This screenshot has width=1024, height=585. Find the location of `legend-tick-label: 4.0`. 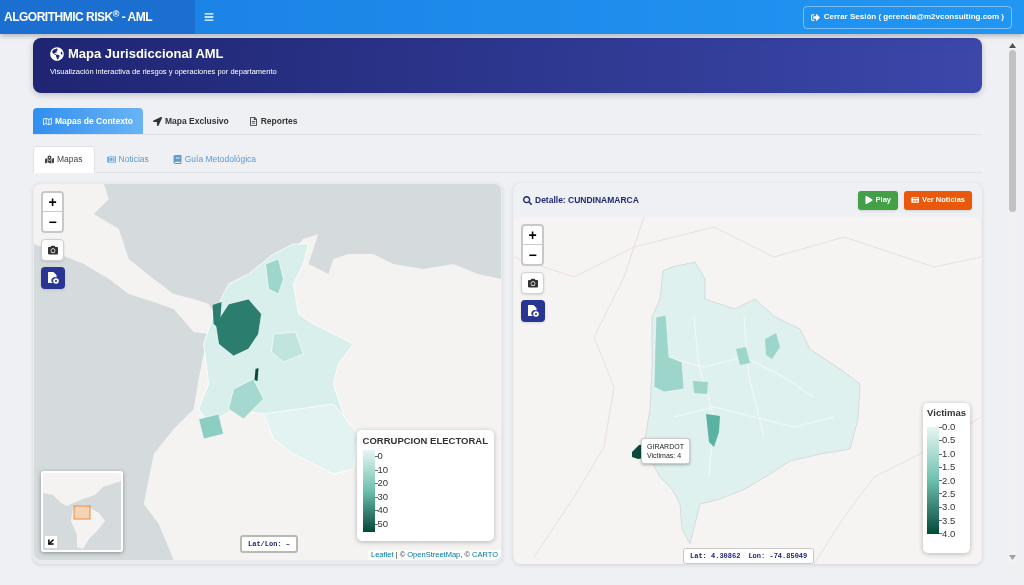

legend-tick-label: 4.0 is located at coordinates (949, 534).